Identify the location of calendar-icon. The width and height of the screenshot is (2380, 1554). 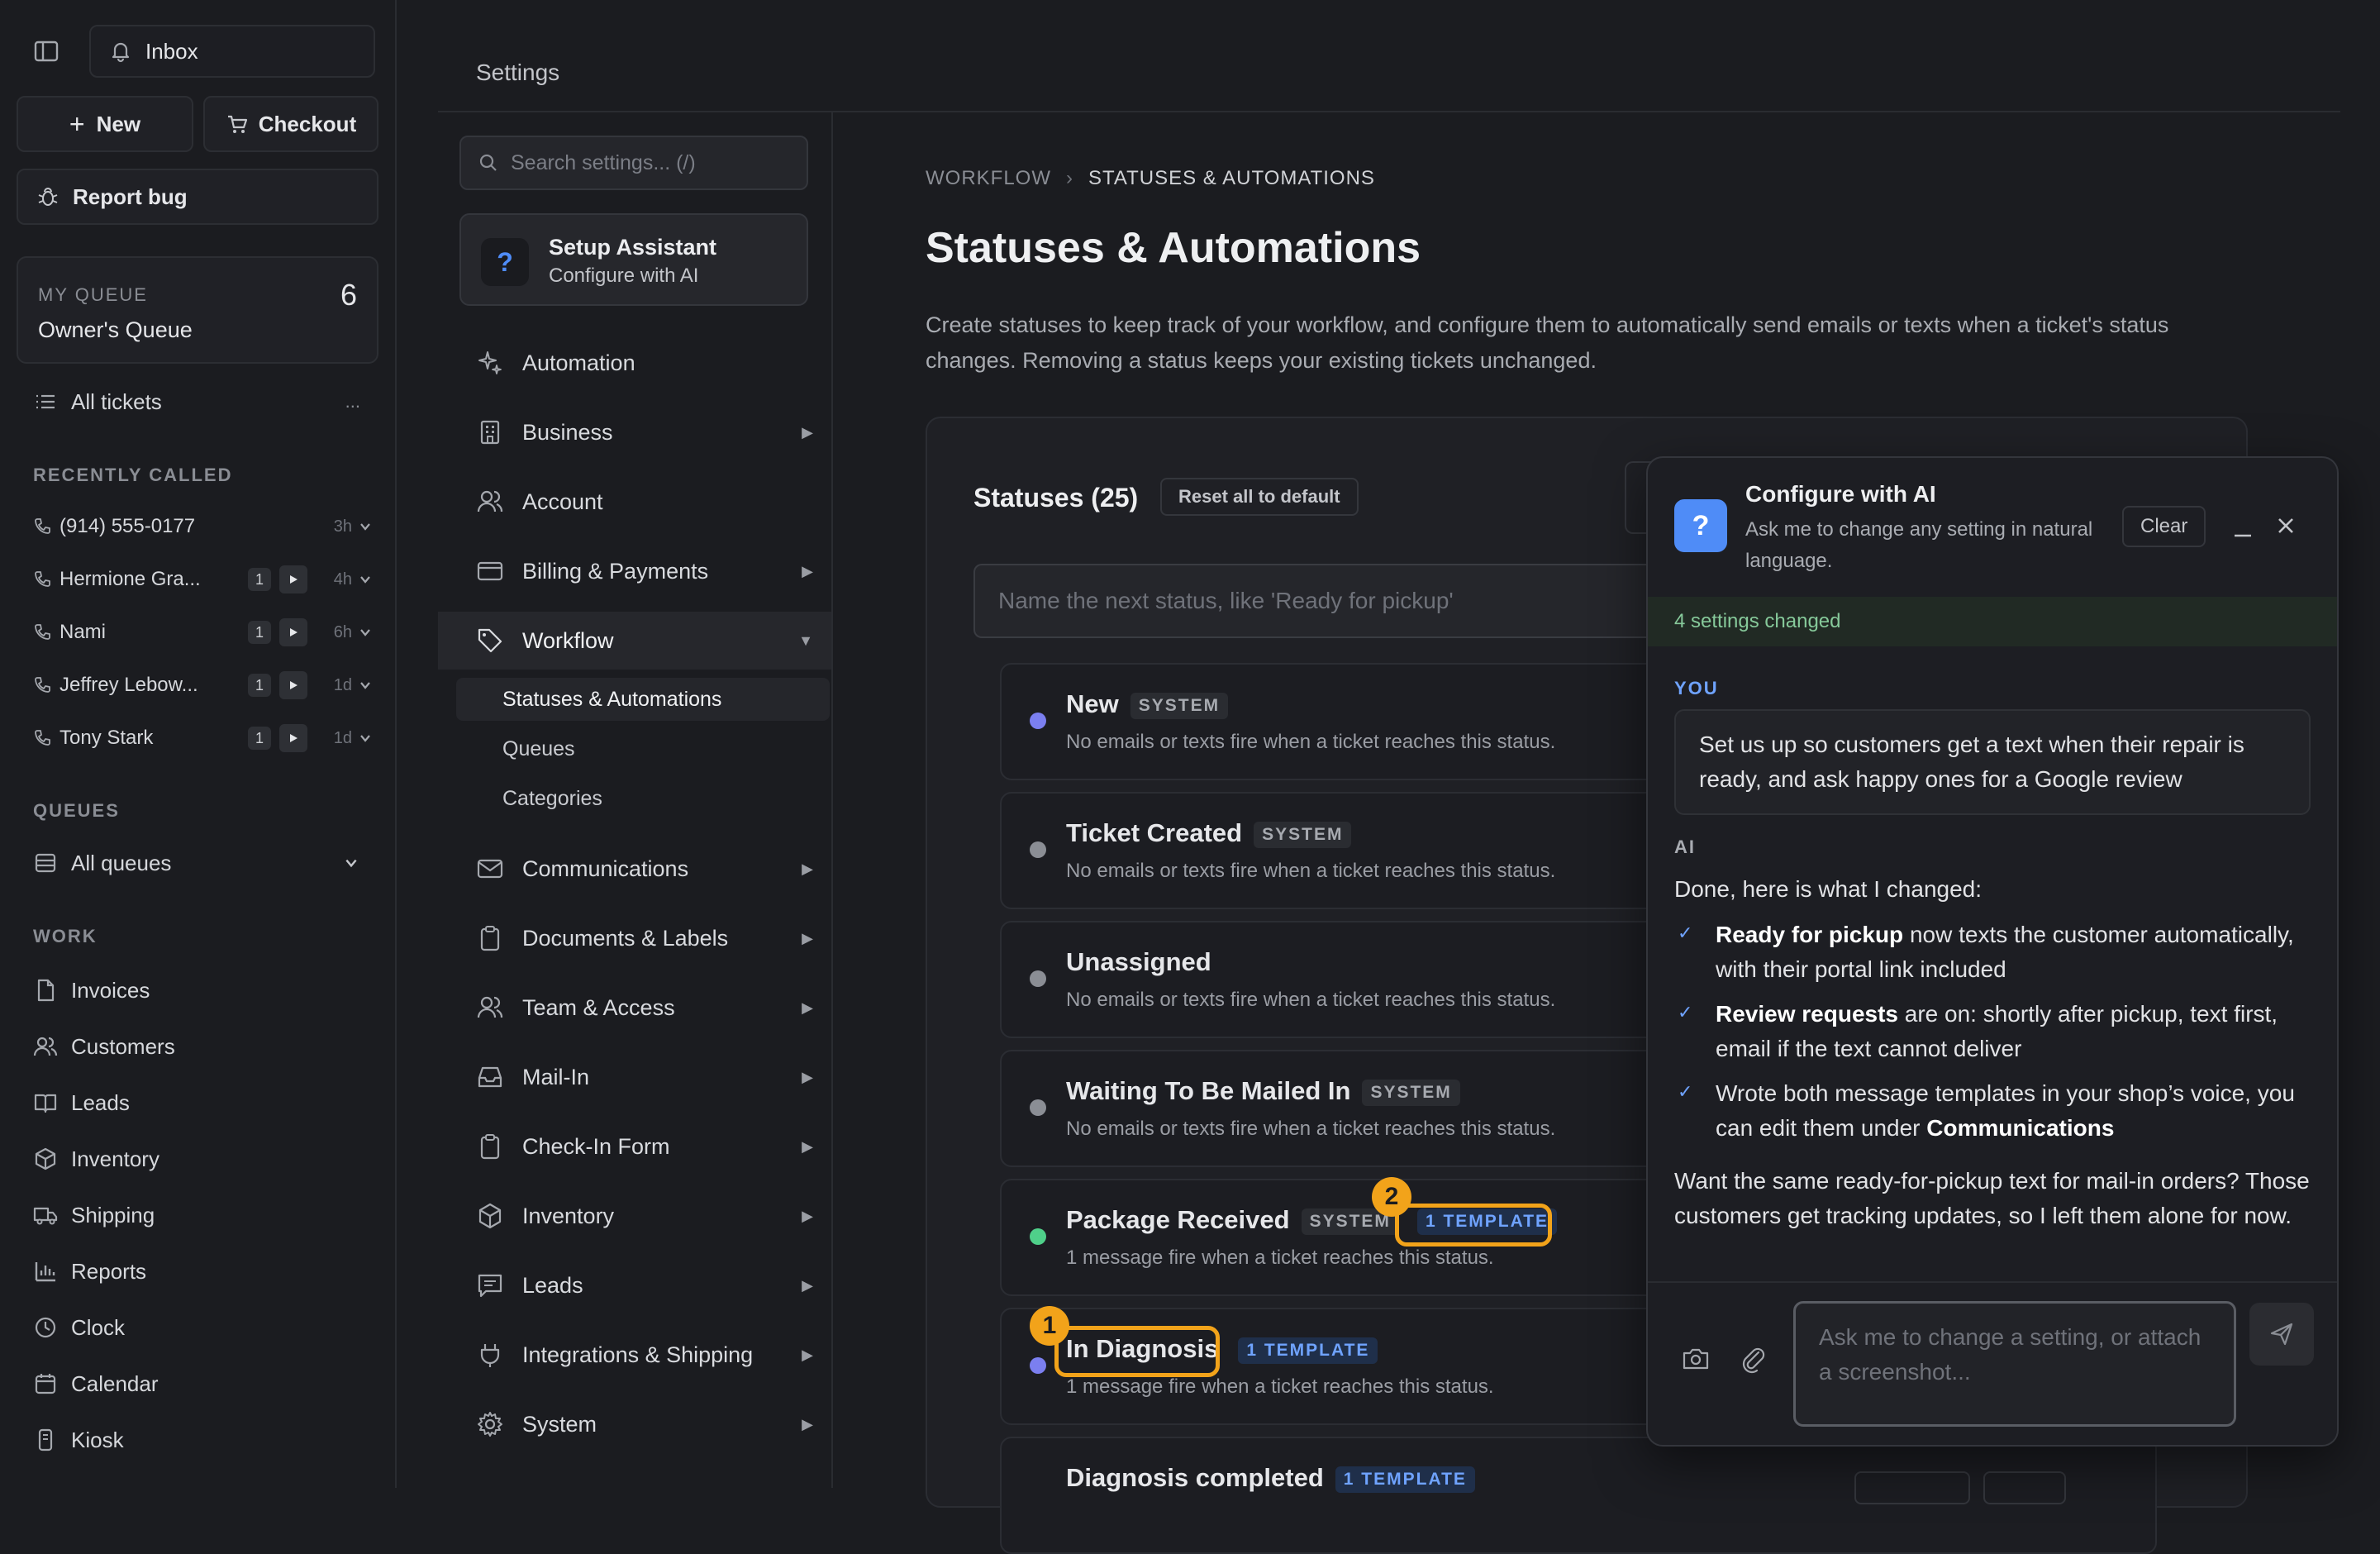
(45, 1383).